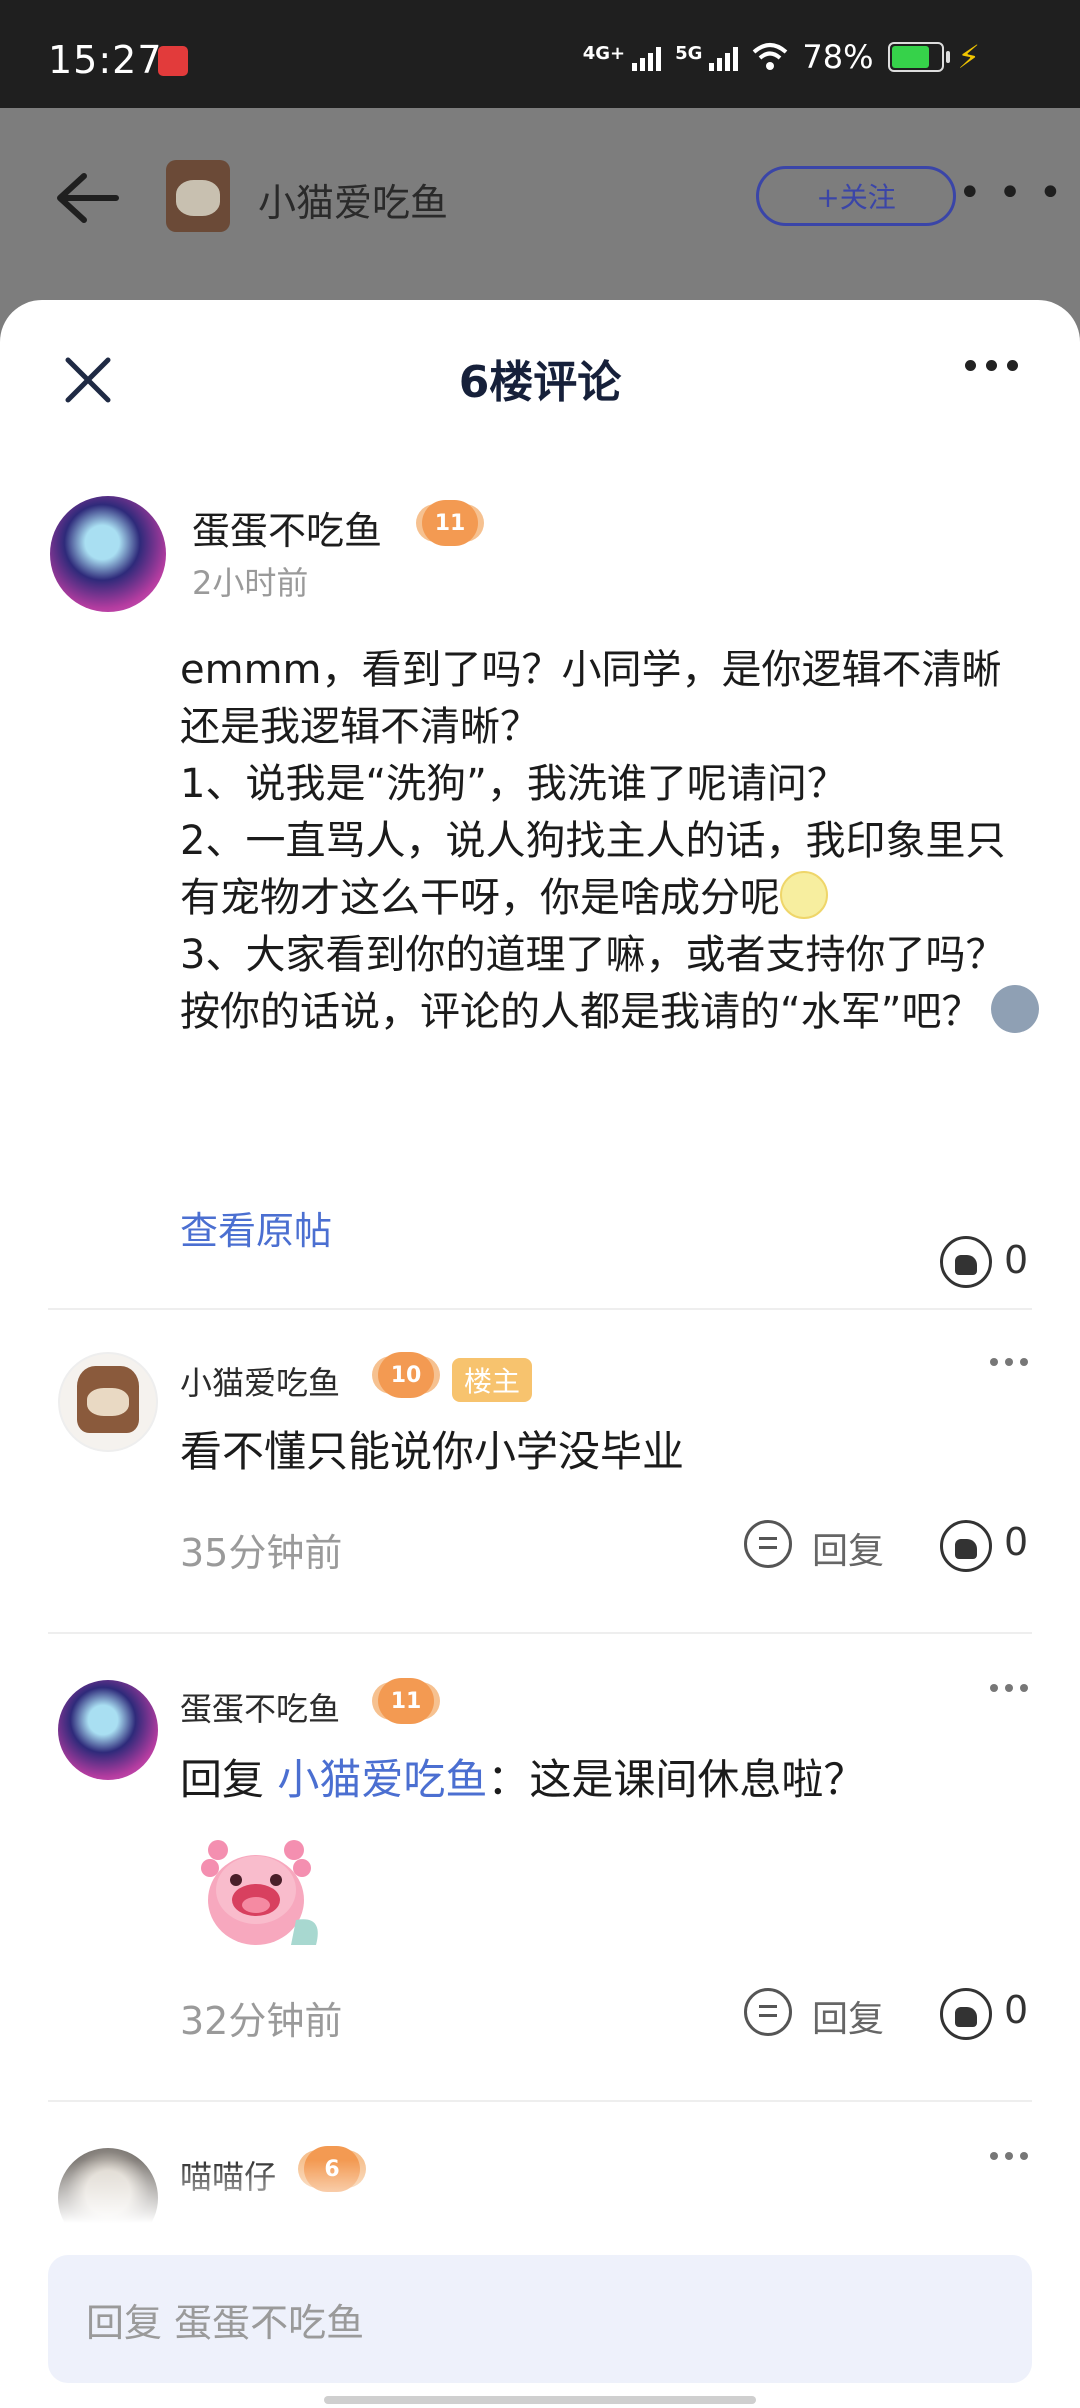  What do you see at coordinates (259, 1892) in the screenshot?
I see `pink-axolotl-sticker` at bounding box center [259, 1892].